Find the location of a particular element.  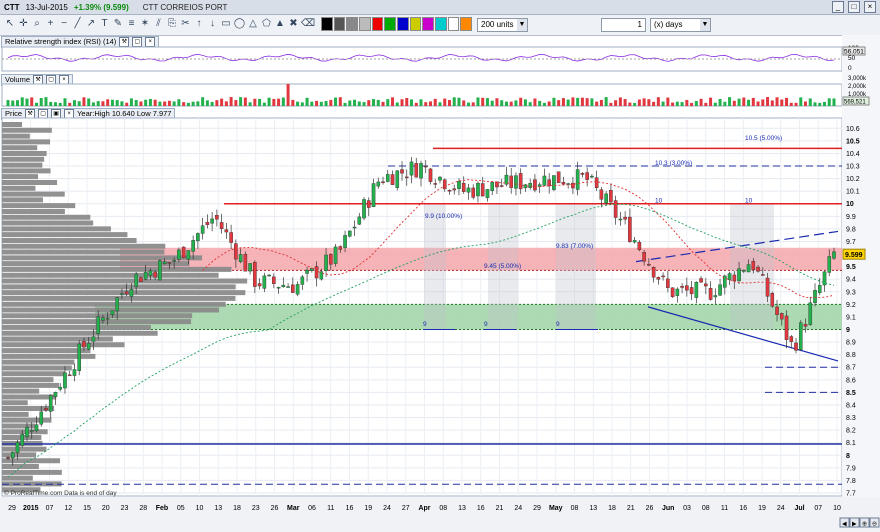

rectangle-icon: ▭ is located at coordinates (226, 24).